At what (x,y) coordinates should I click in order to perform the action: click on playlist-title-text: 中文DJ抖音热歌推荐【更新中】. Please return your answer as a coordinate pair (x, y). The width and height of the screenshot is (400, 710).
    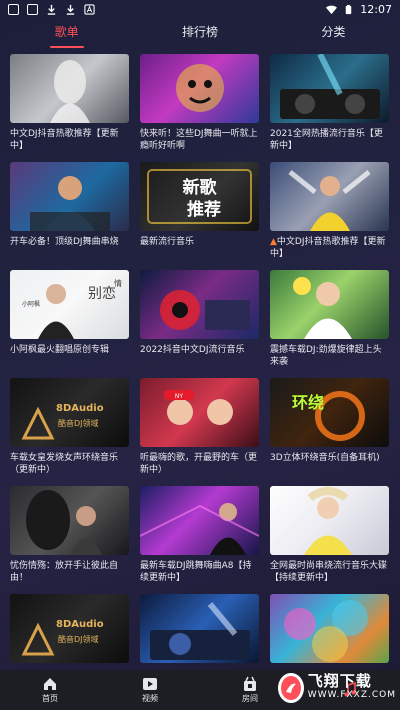
    Looking at the image, I should click on (328, 248).